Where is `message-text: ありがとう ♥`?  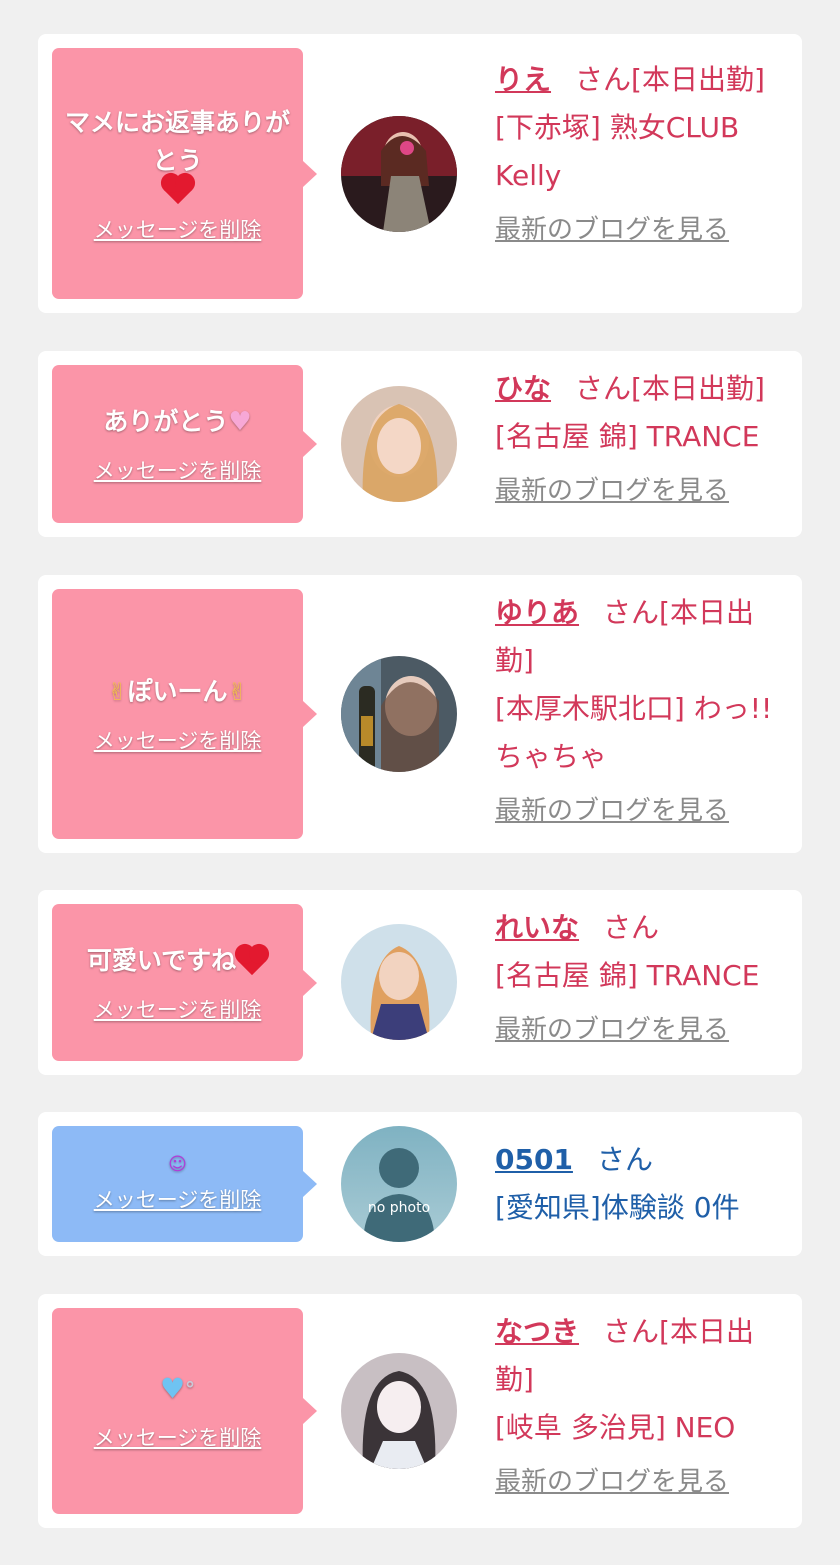
message-text: ありがとう ♥ is located at coordinates (177, 422).